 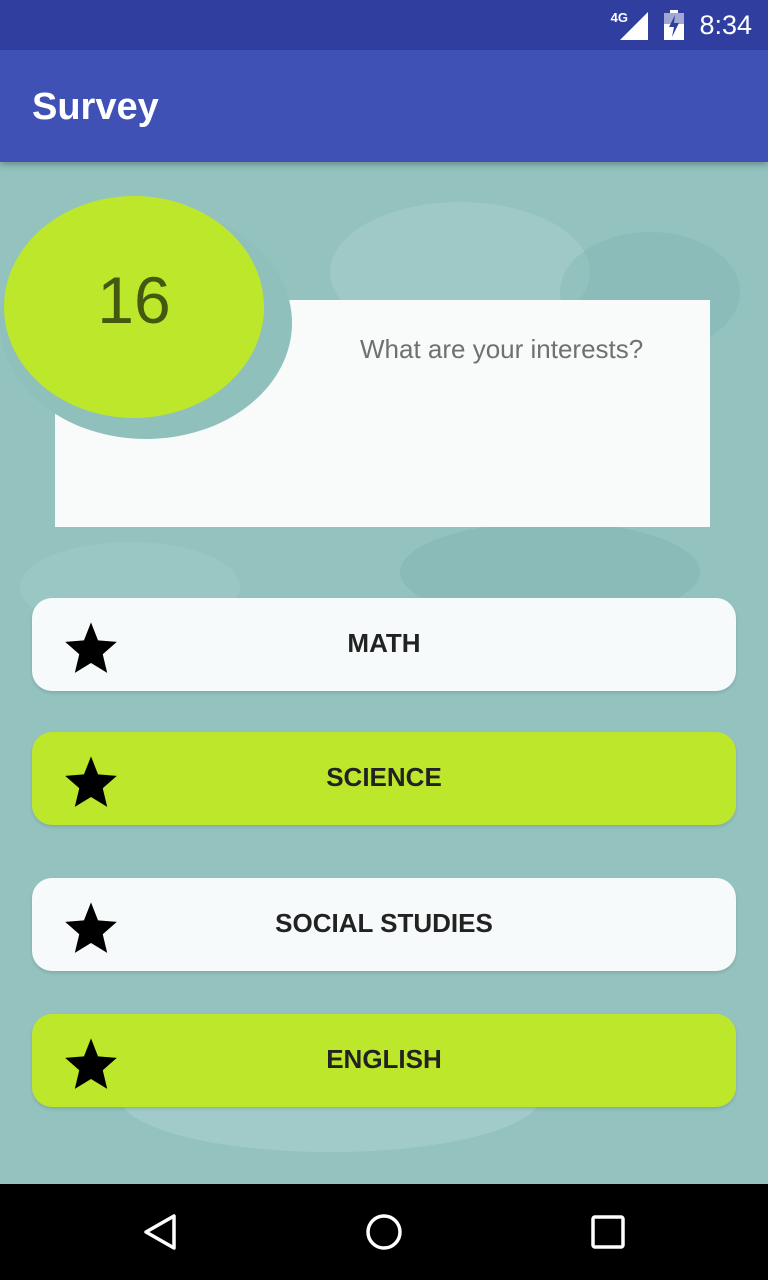 I want to click on app-bar: Survey, so click(x=384, y=106).